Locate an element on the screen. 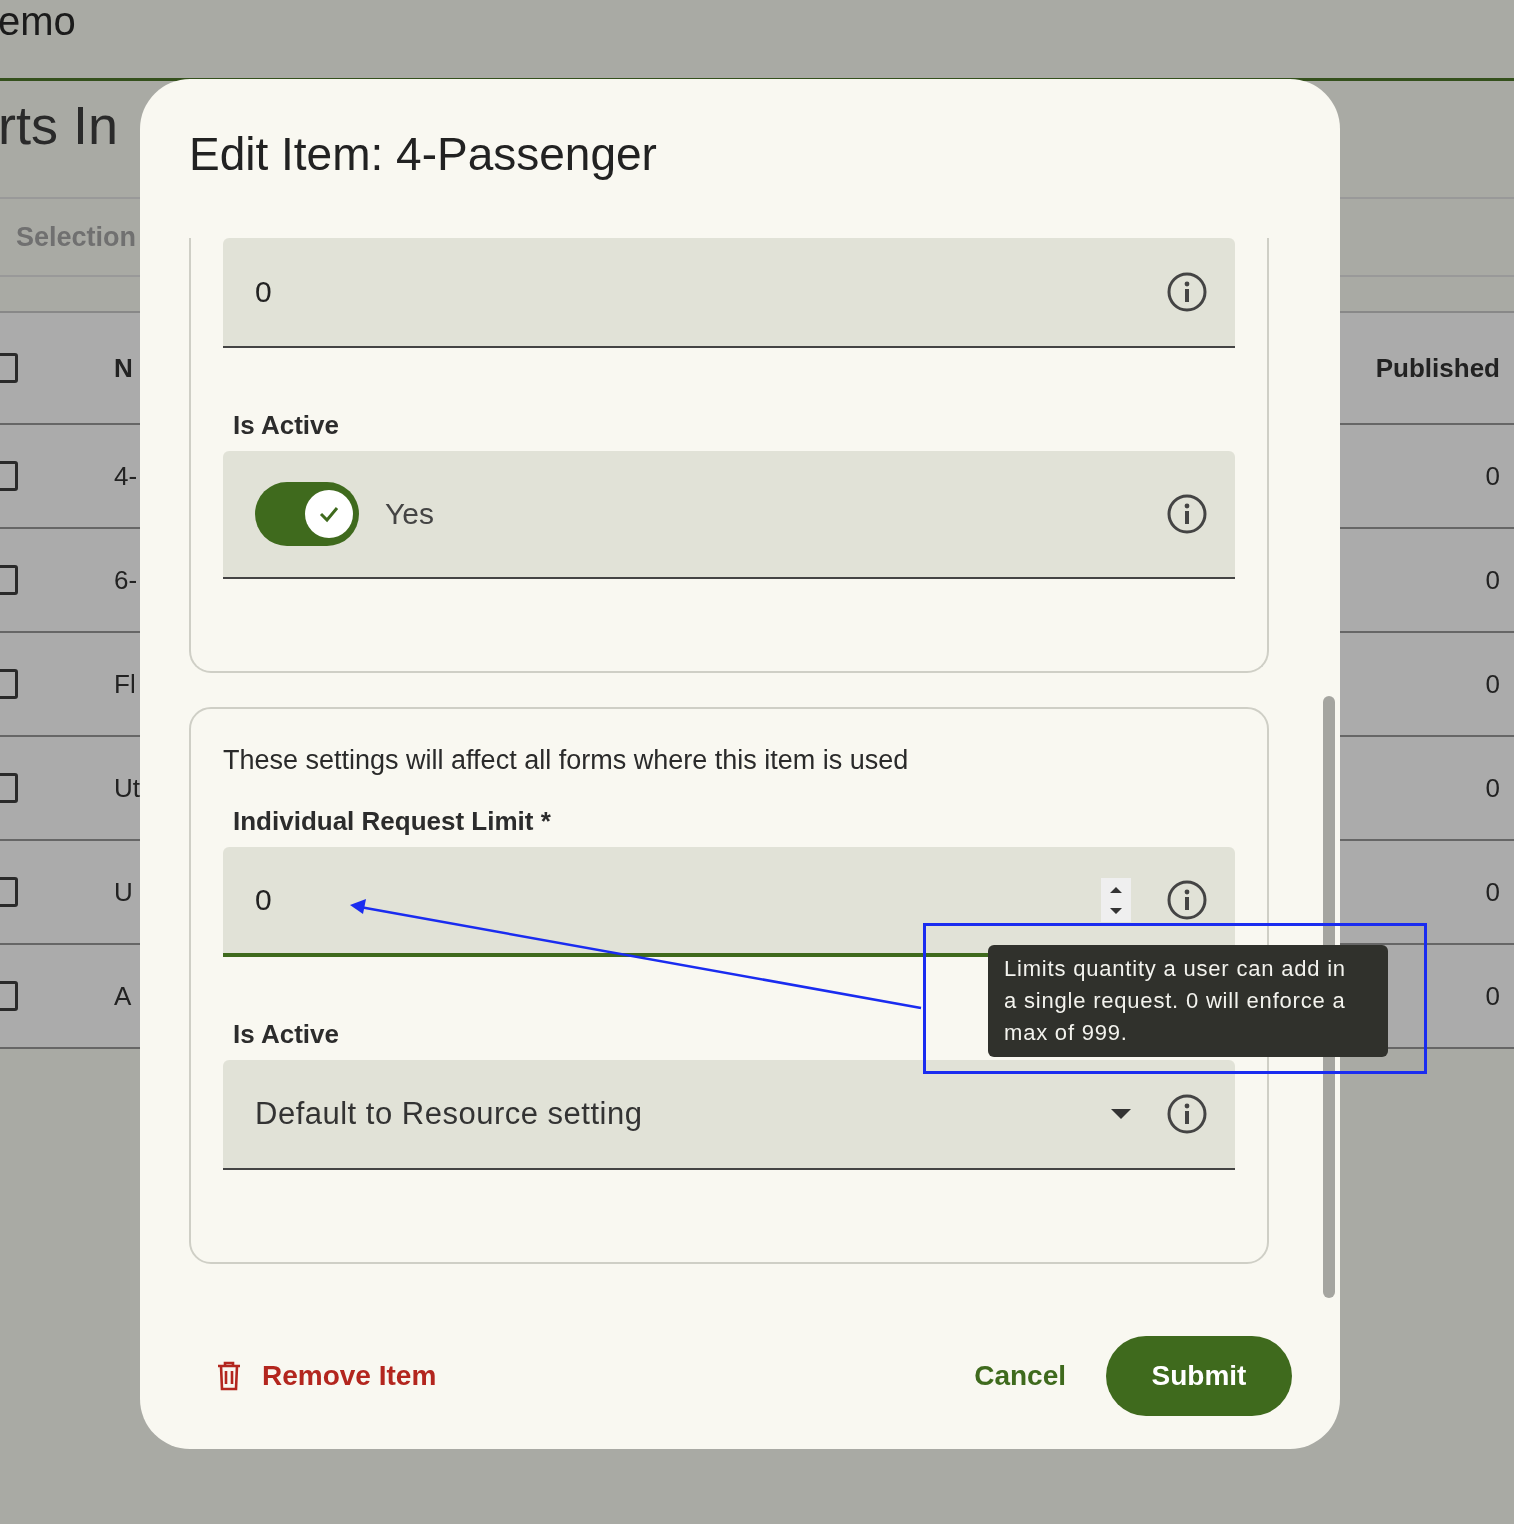 The height and width of the screenshot is (1524, 1514). table-cell: Fl is located at coordinates (125, 684).